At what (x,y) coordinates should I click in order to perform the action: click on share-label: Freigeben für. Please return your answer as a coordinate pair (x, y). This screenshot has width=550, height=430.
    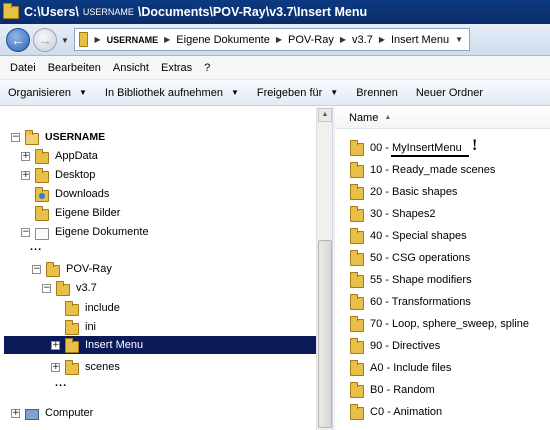
    Looking at the image, I should click on (289, 92).